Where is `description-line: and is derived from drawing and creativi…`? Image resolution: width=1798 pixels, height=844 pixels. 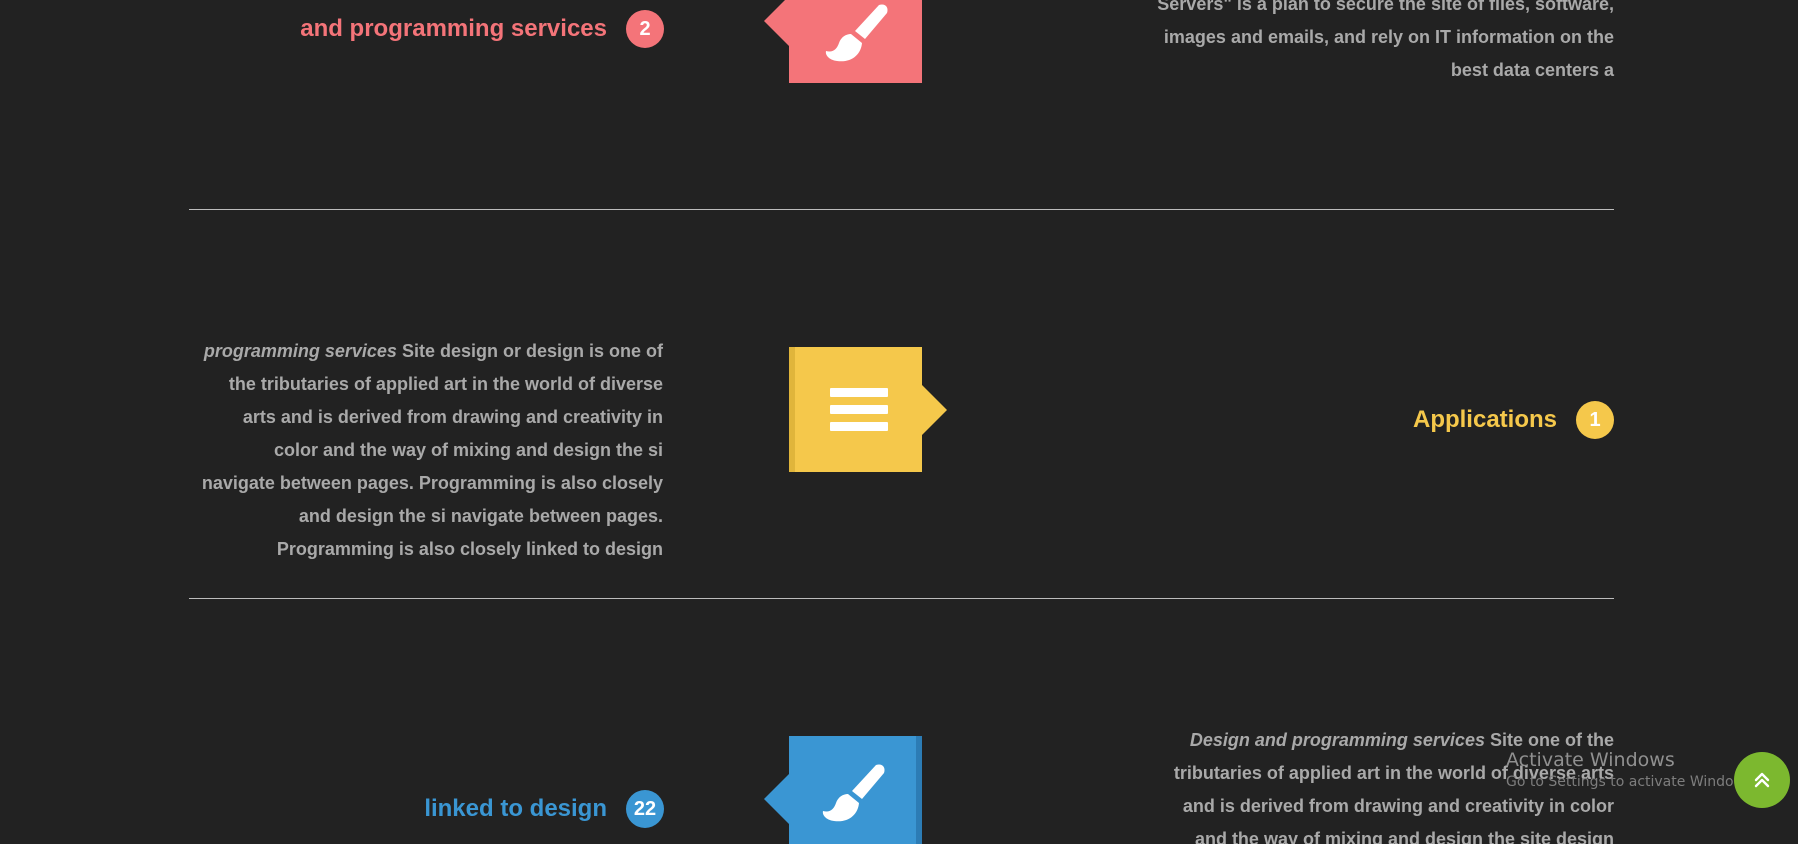
description-line: and is derived from drawing and creativi… is located at coordinates (1398, 806).